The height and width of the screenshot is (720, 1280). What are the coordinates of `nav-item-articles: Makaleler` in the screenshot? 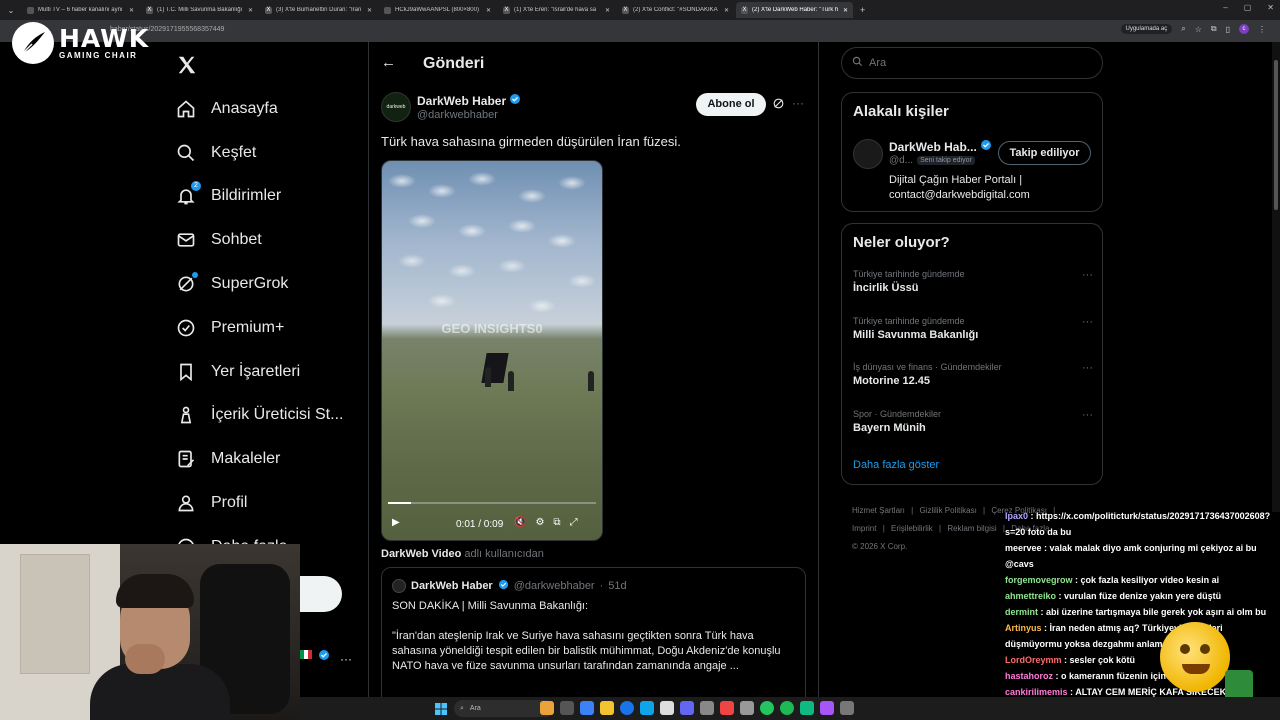 It's located at (259, 459).